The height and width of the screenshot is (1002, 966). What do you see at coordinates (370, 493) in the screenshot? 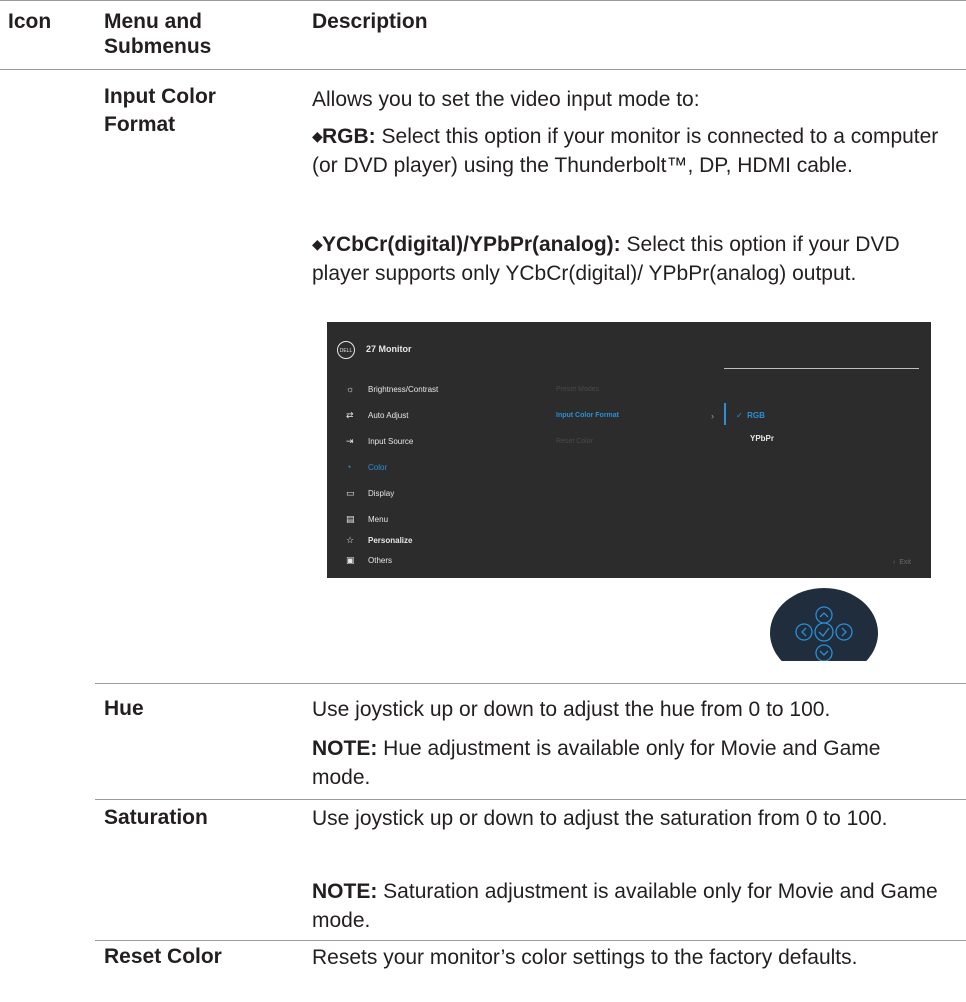
I see `osd-menu-display: ▭ Display` at bounding box center [370, 493].